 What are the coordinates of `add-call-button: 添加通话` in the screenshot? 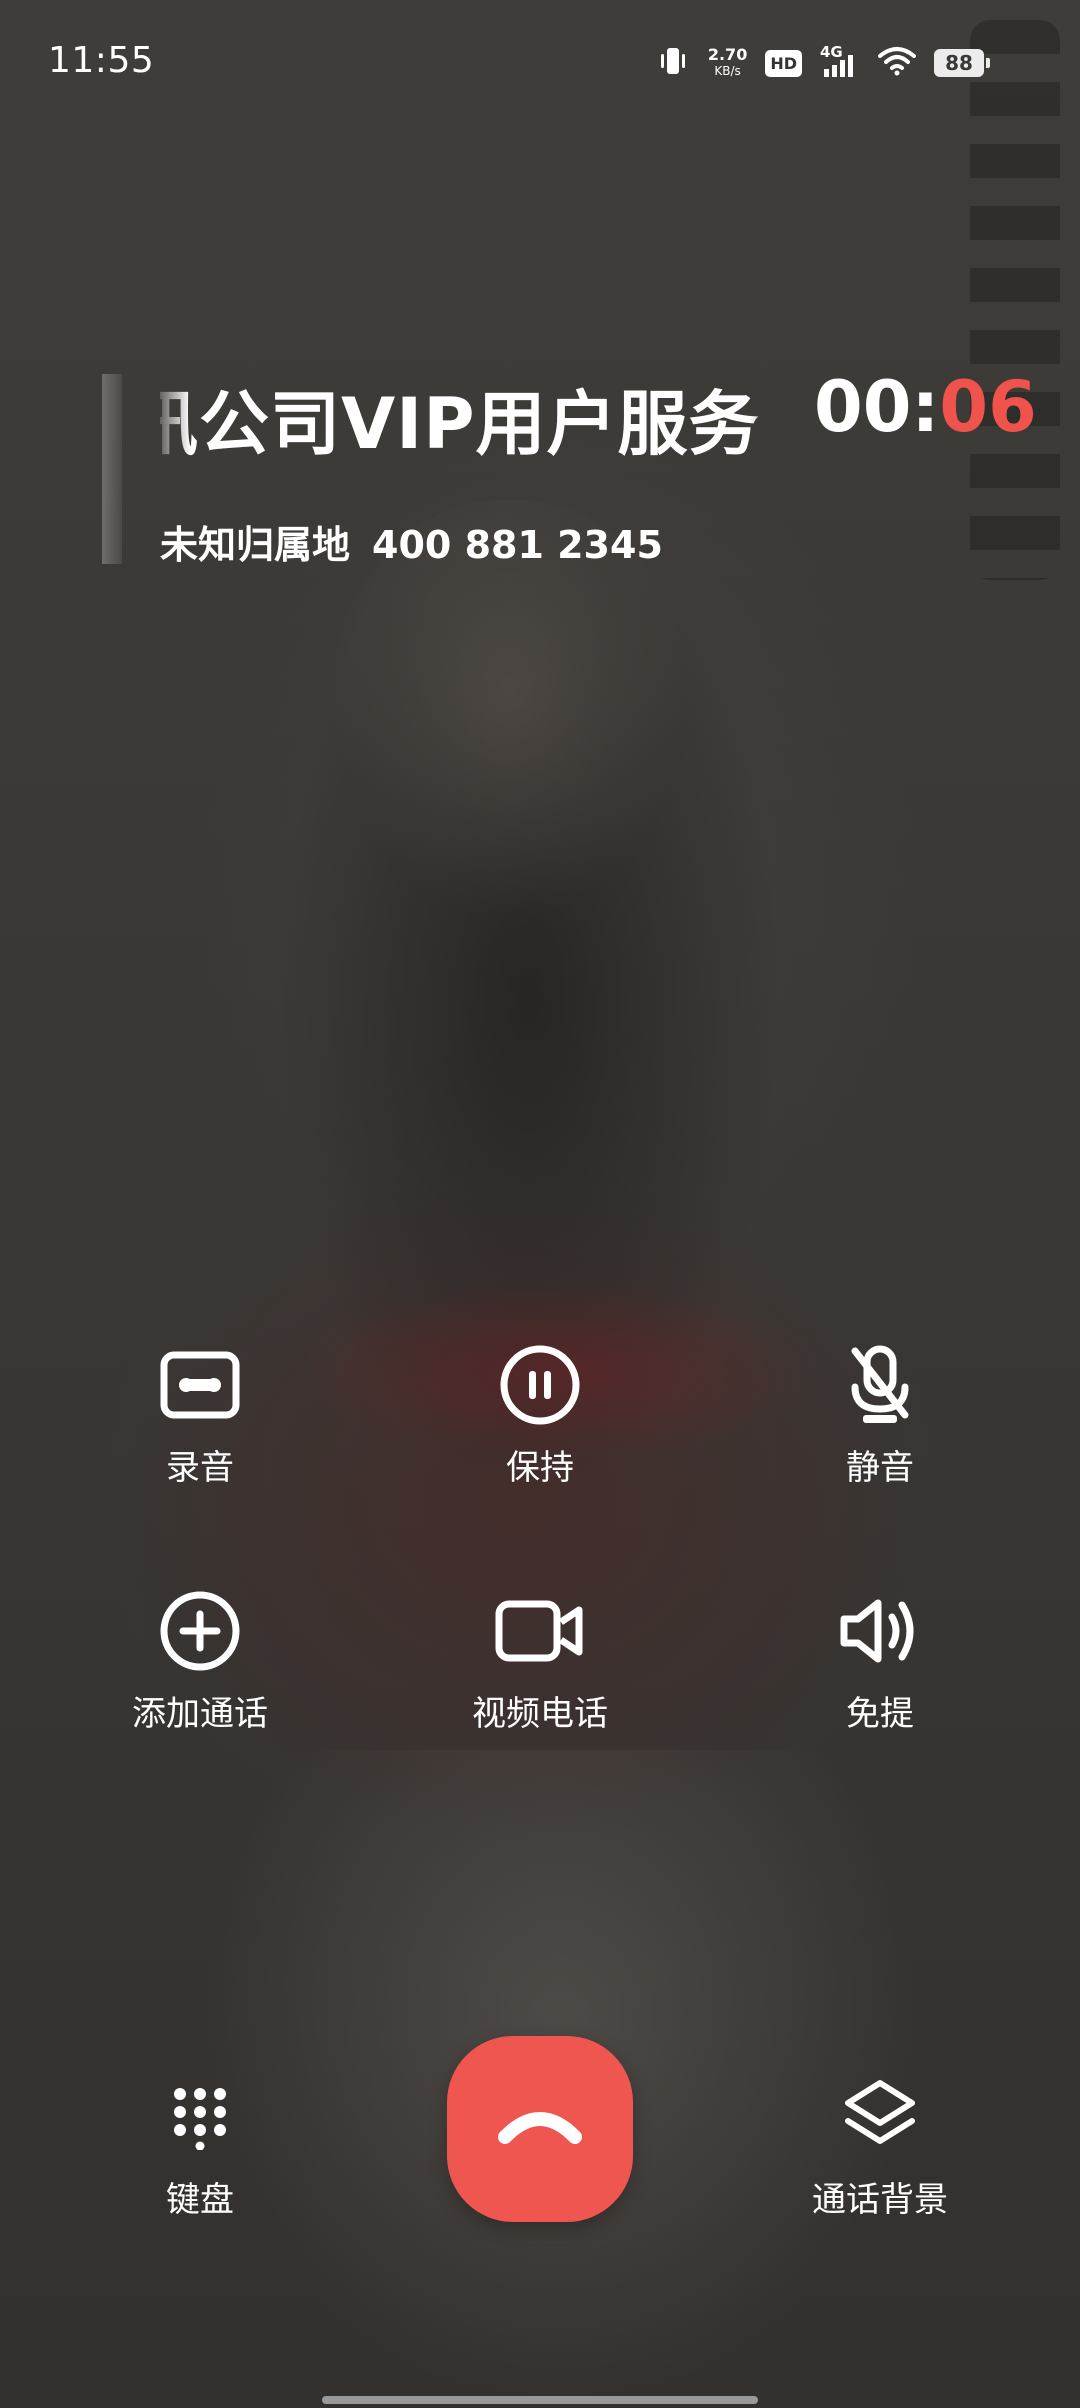 It's located at (200, 1666).